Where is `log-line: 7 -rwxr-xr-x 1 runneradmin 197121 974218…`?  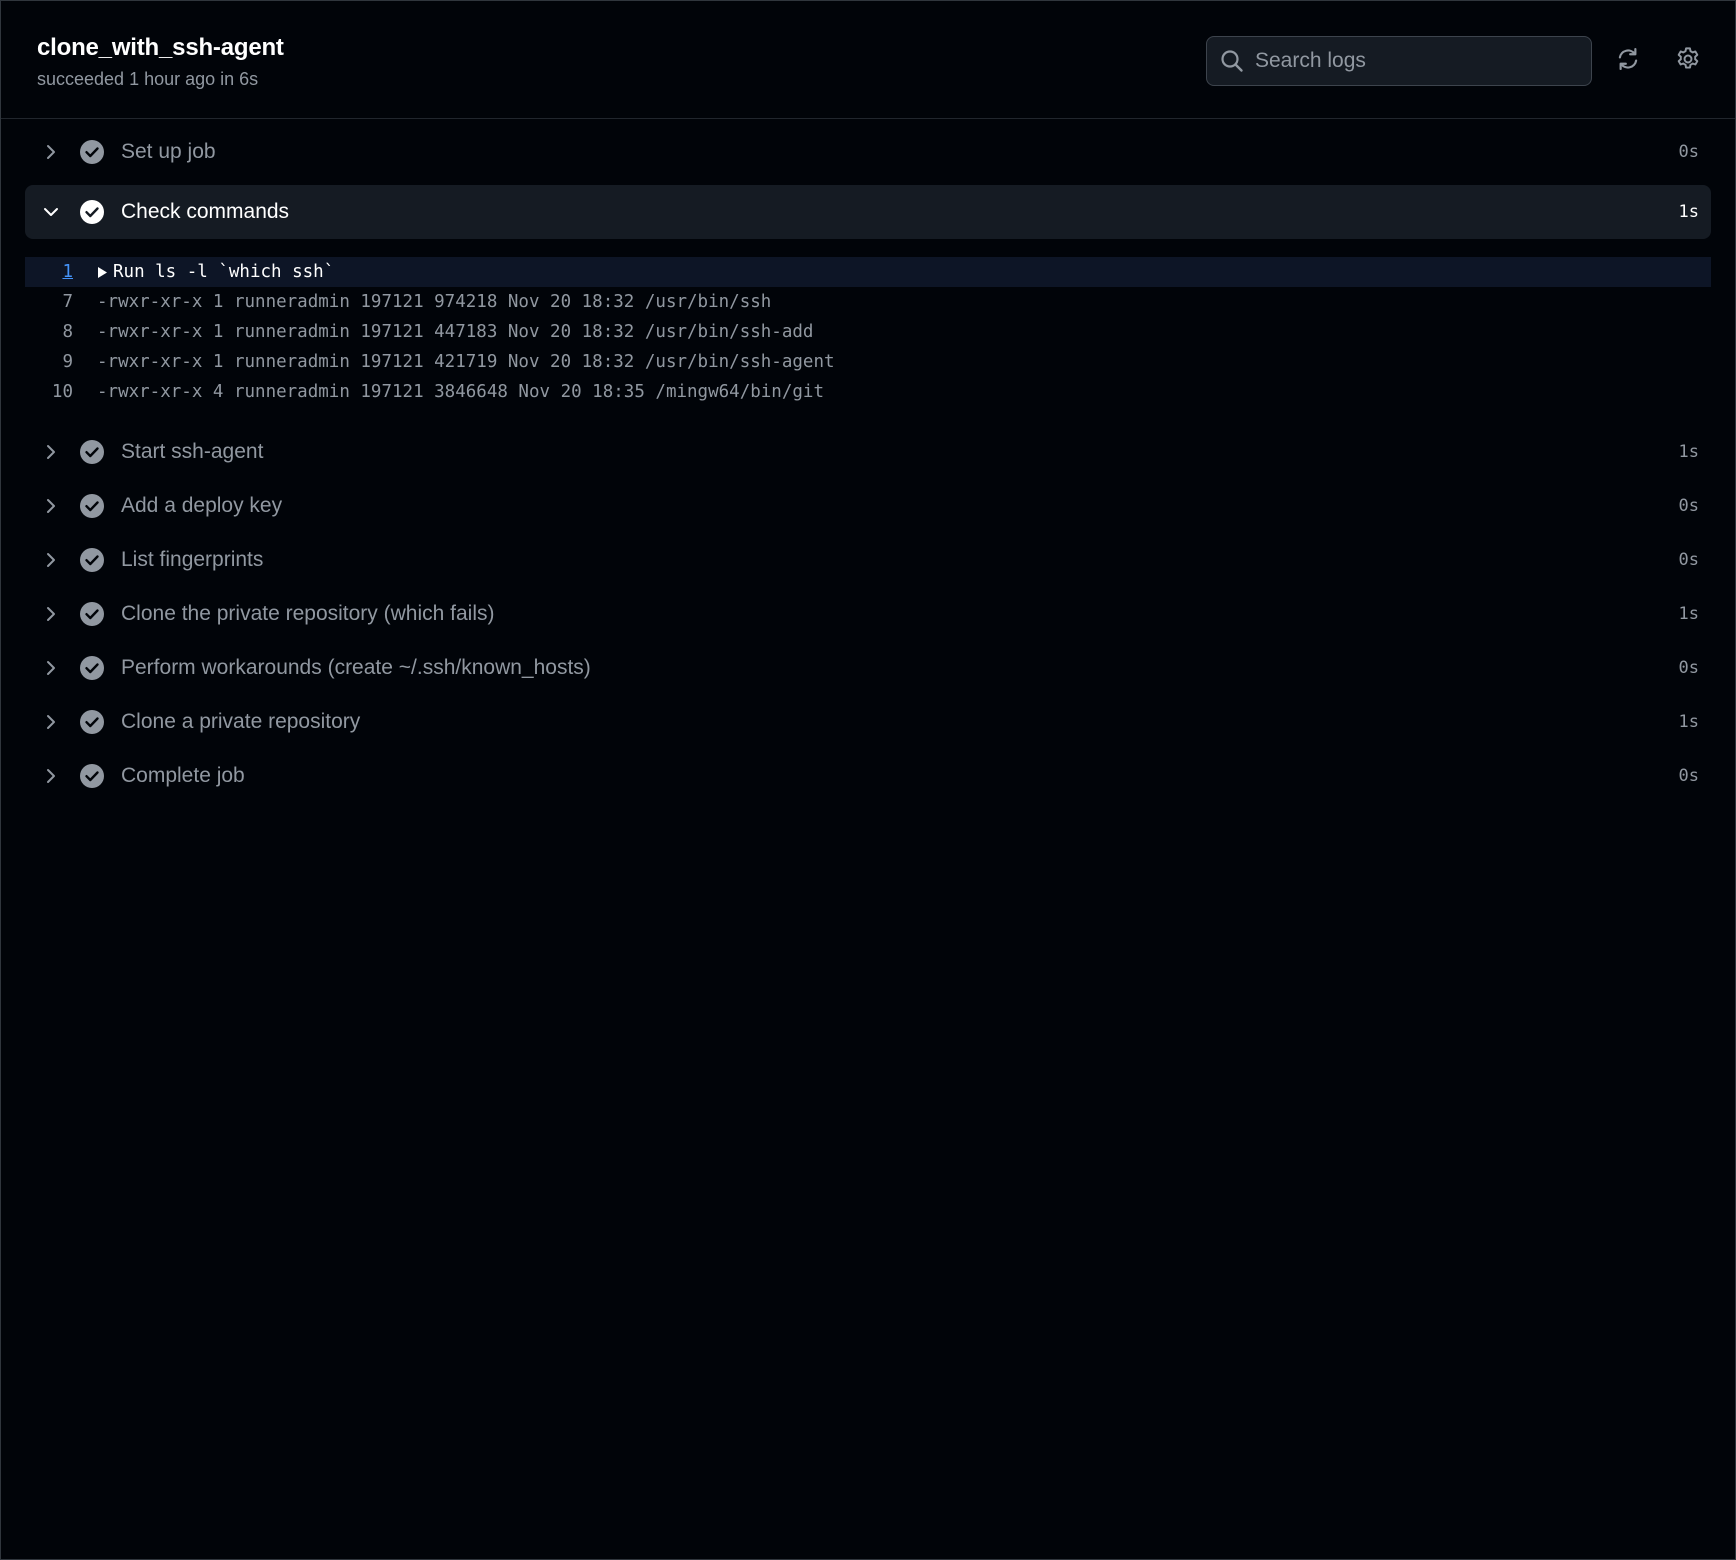 log-line: 7 -rwxr-xr-x 1 runneradmin 197121 974218… is located at coordinates (868, 302).